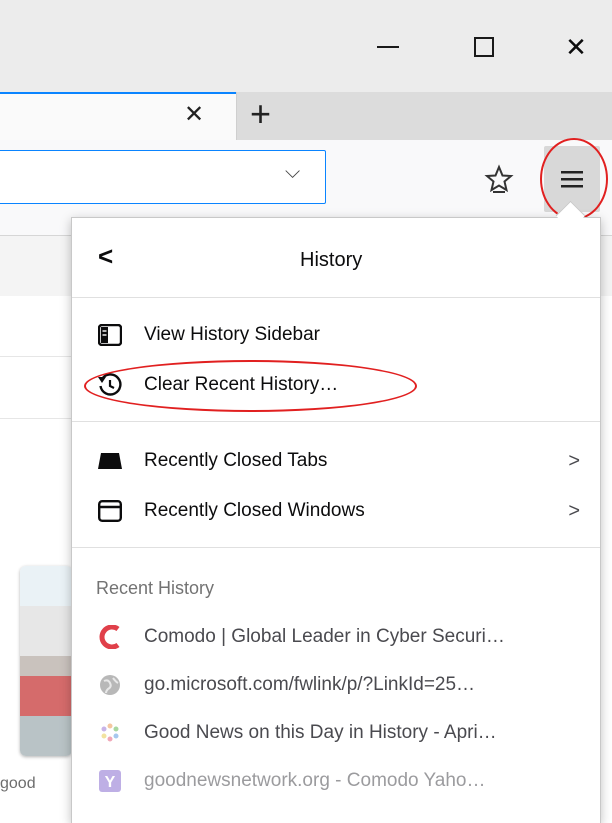 The height and width of the screenshot is (823, 612). What do you see at coordinates (105, 256) in the screenshot?
I see `back-button: <` at bounding box center [105, 256].